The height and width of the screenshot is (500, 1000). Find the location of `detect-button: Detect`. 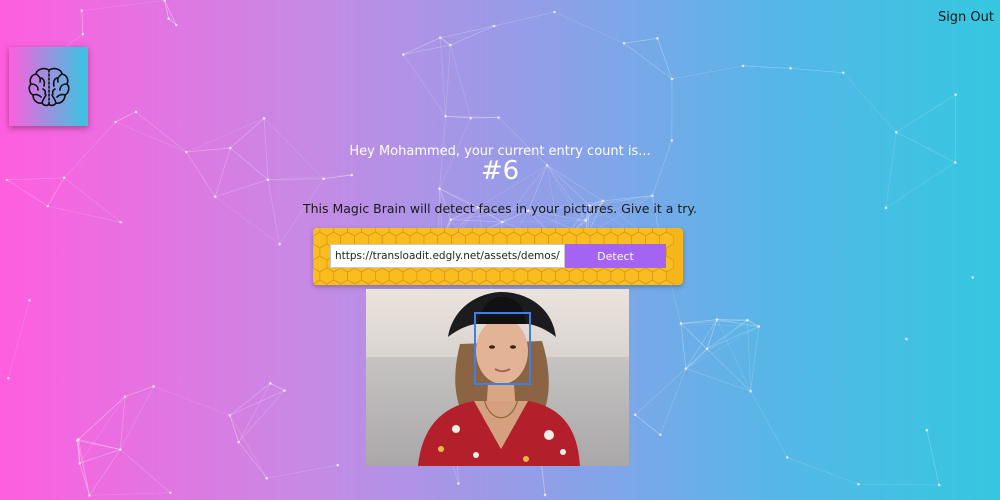

detect-button: Detect is located at coordinates (615, 256).